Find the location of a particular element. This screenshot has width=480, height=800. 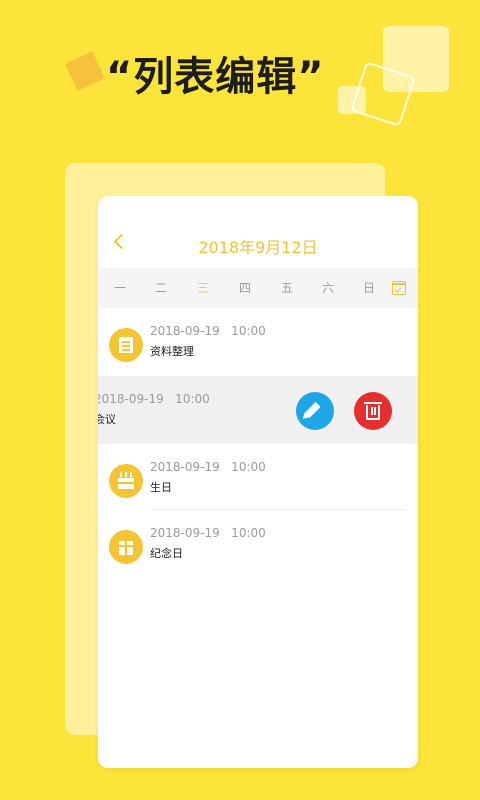

weekday-mon: 一 is located at coordinates (120, 288).